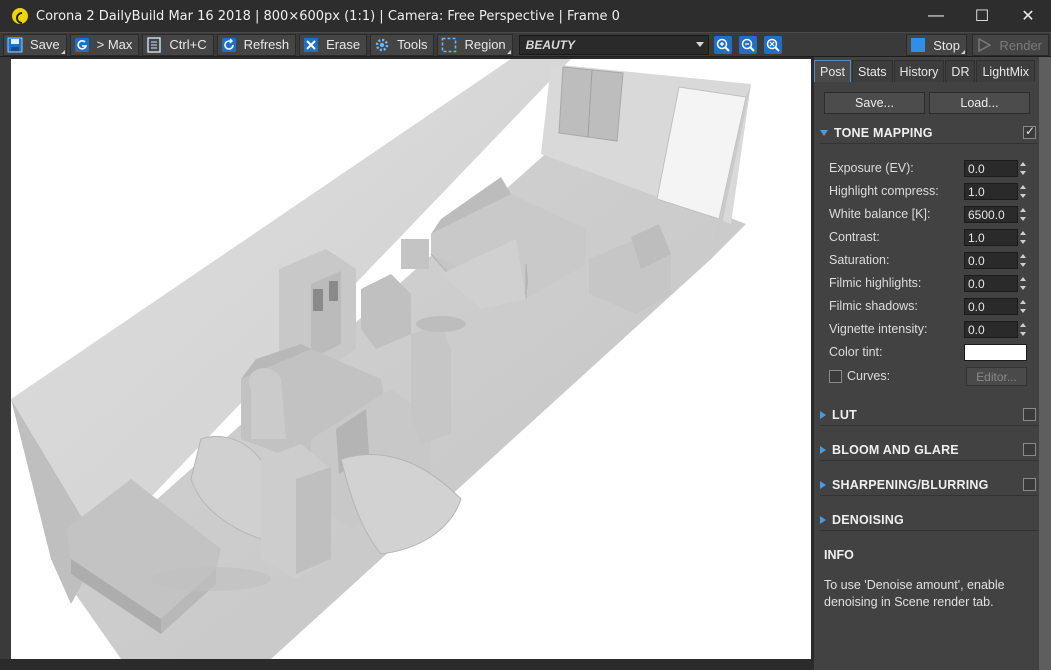  I want to click on saturation-row: Saturation: 0.0, so click(929, 260).